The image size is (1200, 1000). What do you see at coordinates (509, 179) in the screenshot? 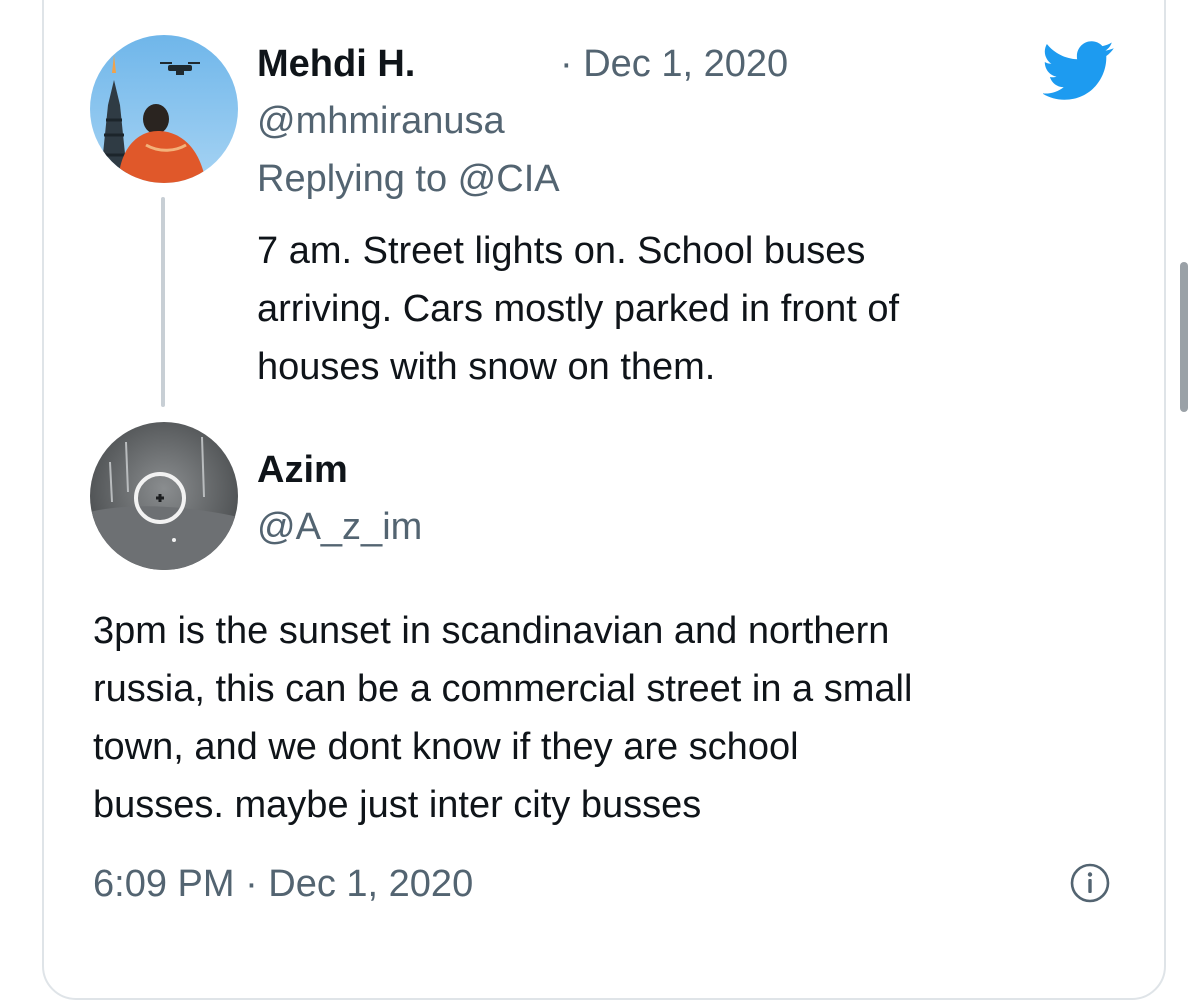
I see `replying-to-handle: @CIA` at bounding box center [509, 179].